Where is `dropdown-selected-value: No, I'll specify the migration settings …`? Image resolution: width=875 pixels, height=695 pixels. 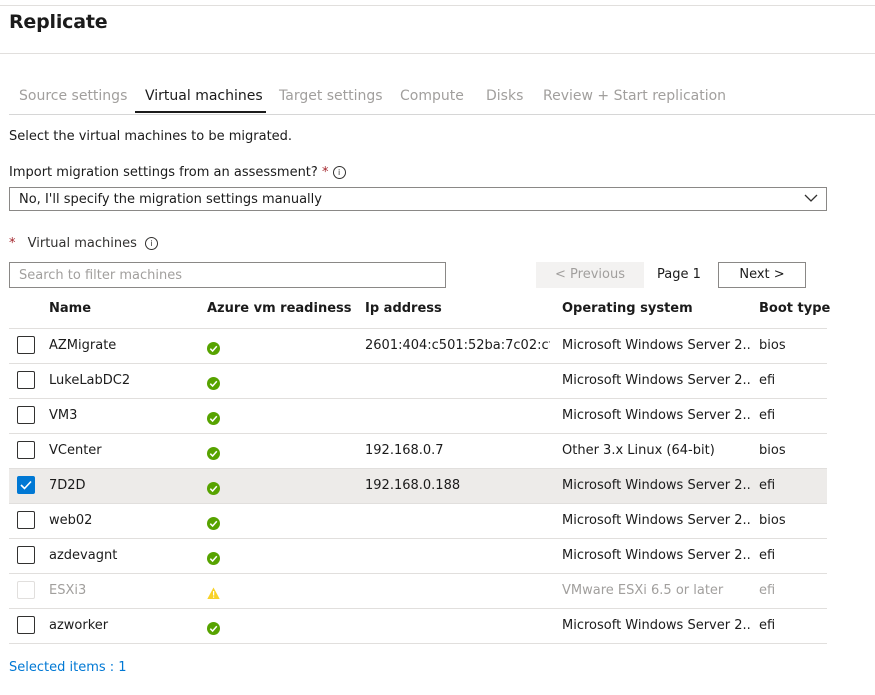 dropdown-selected-value: No, I'll specify the migration settings … is located at coordinates (170, 199).